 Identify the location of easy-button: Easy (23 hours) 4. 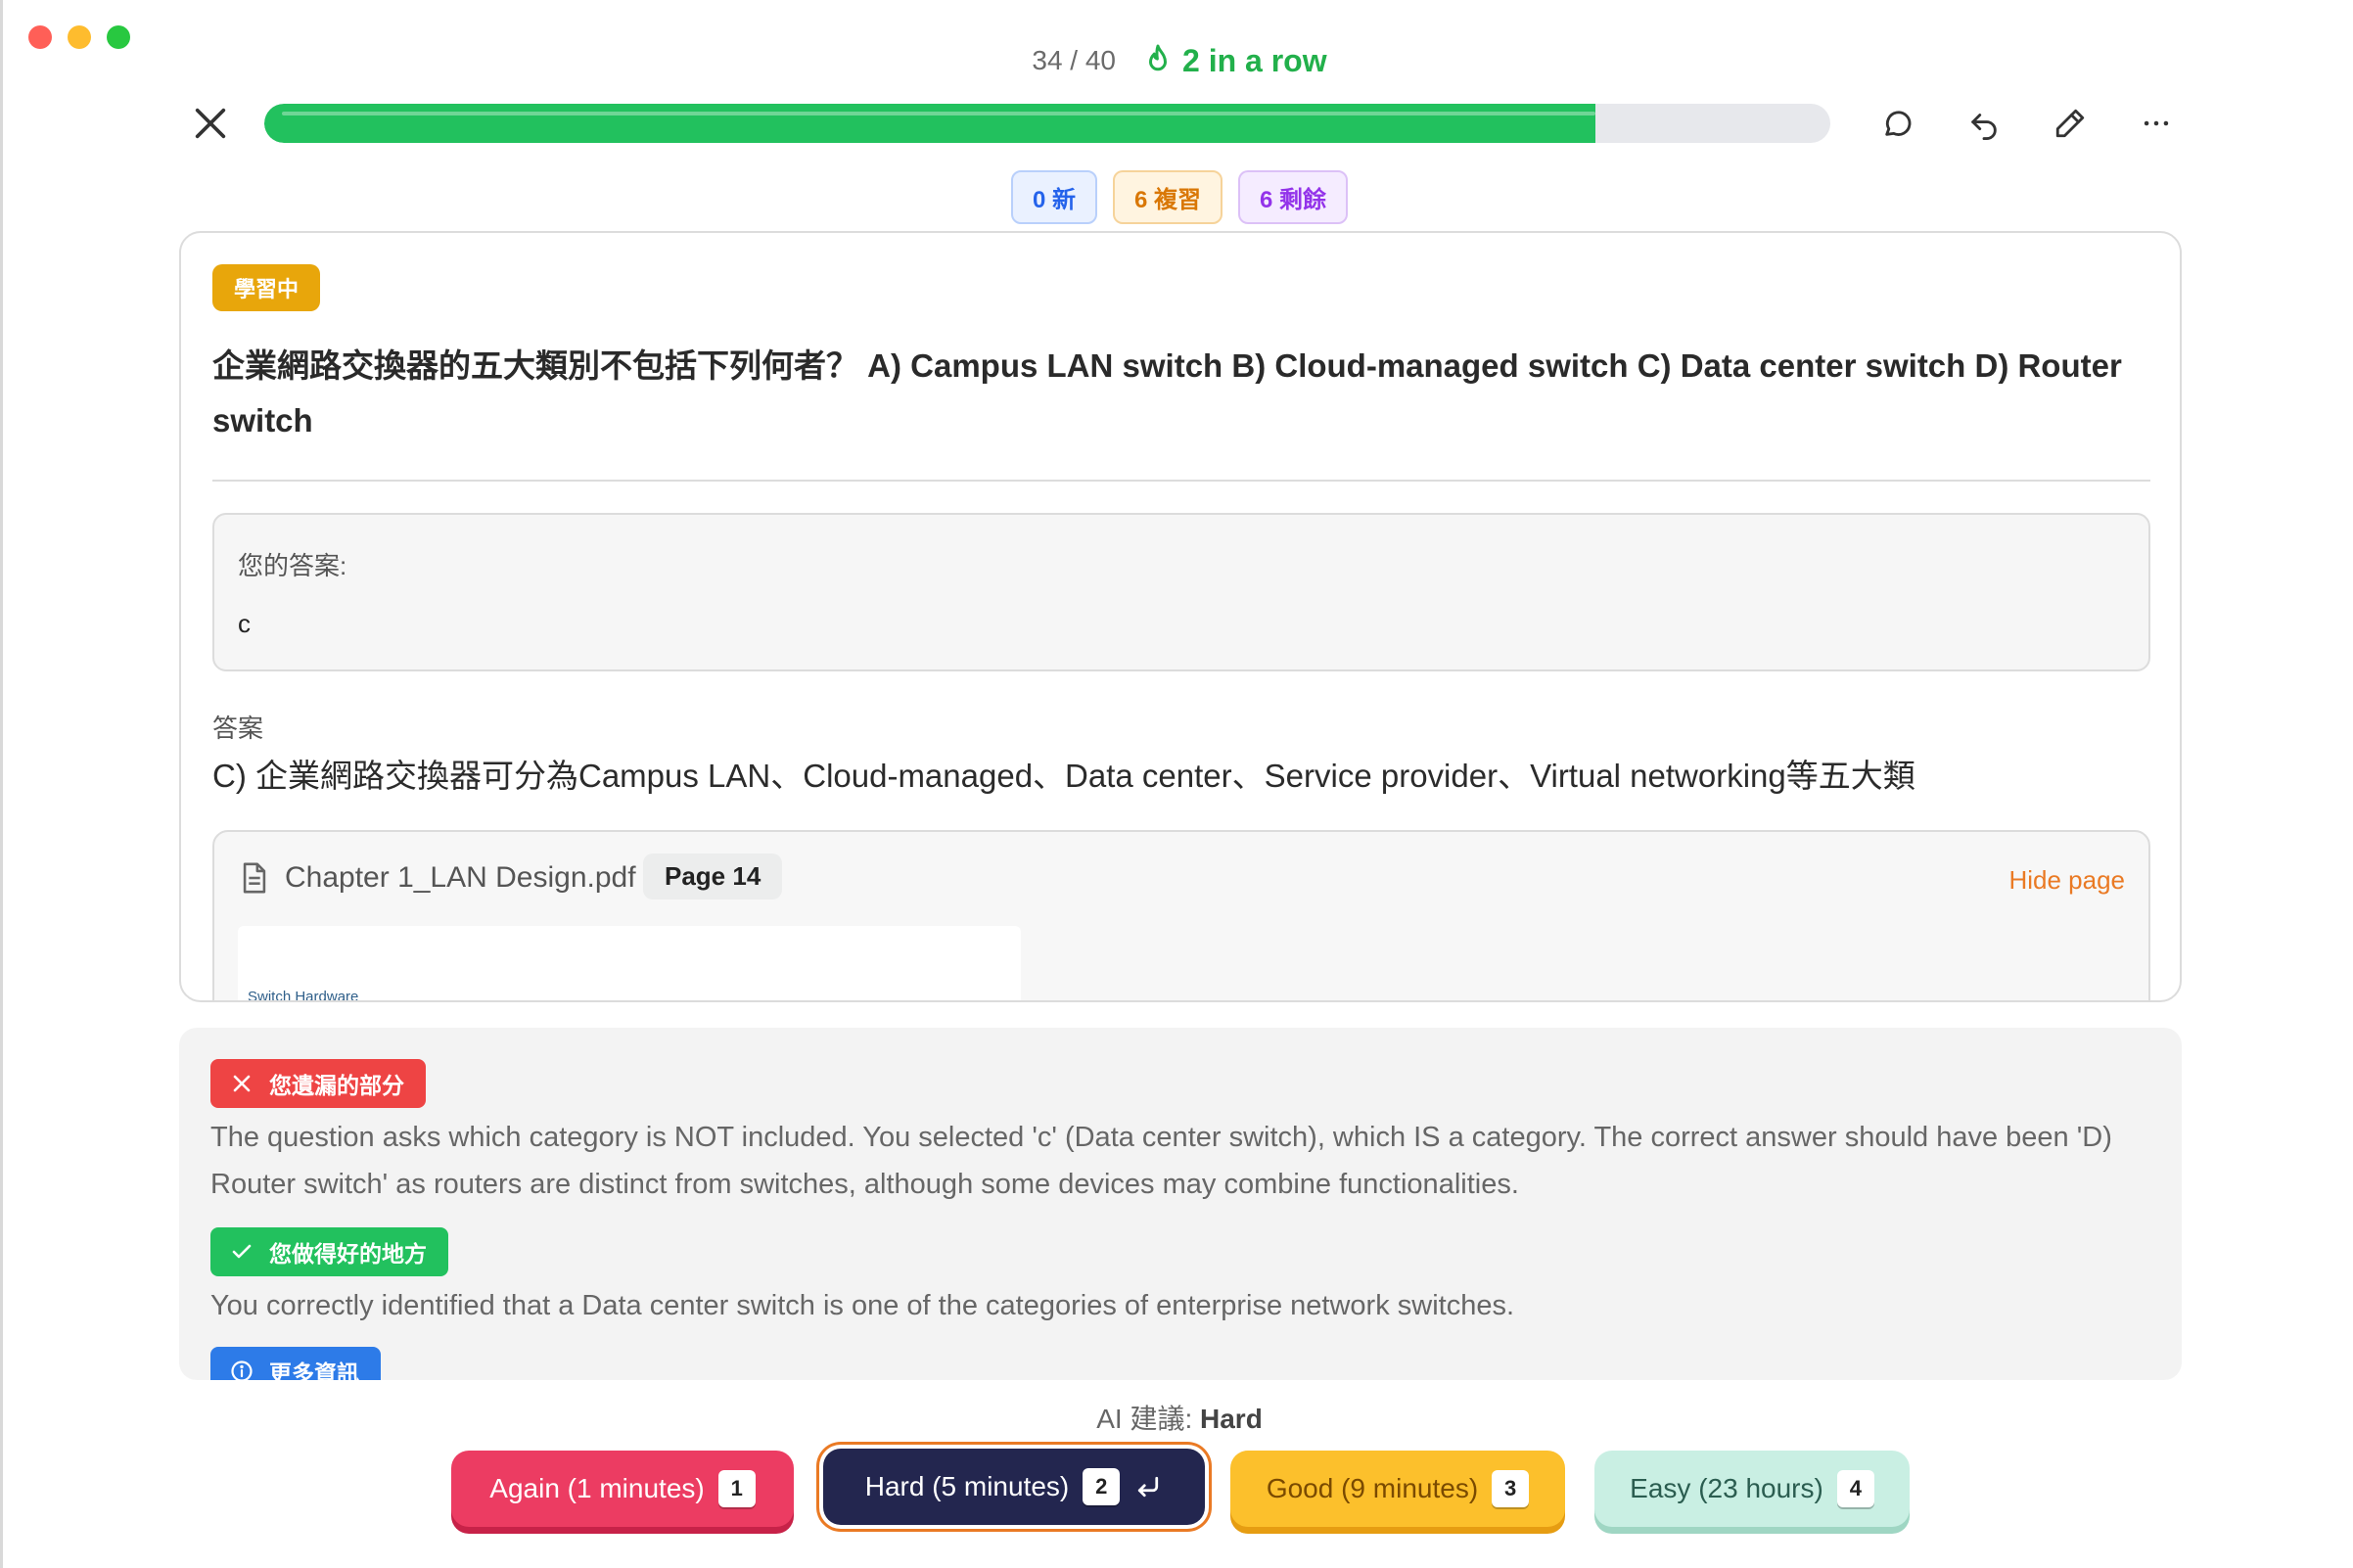
(1752, 1489).